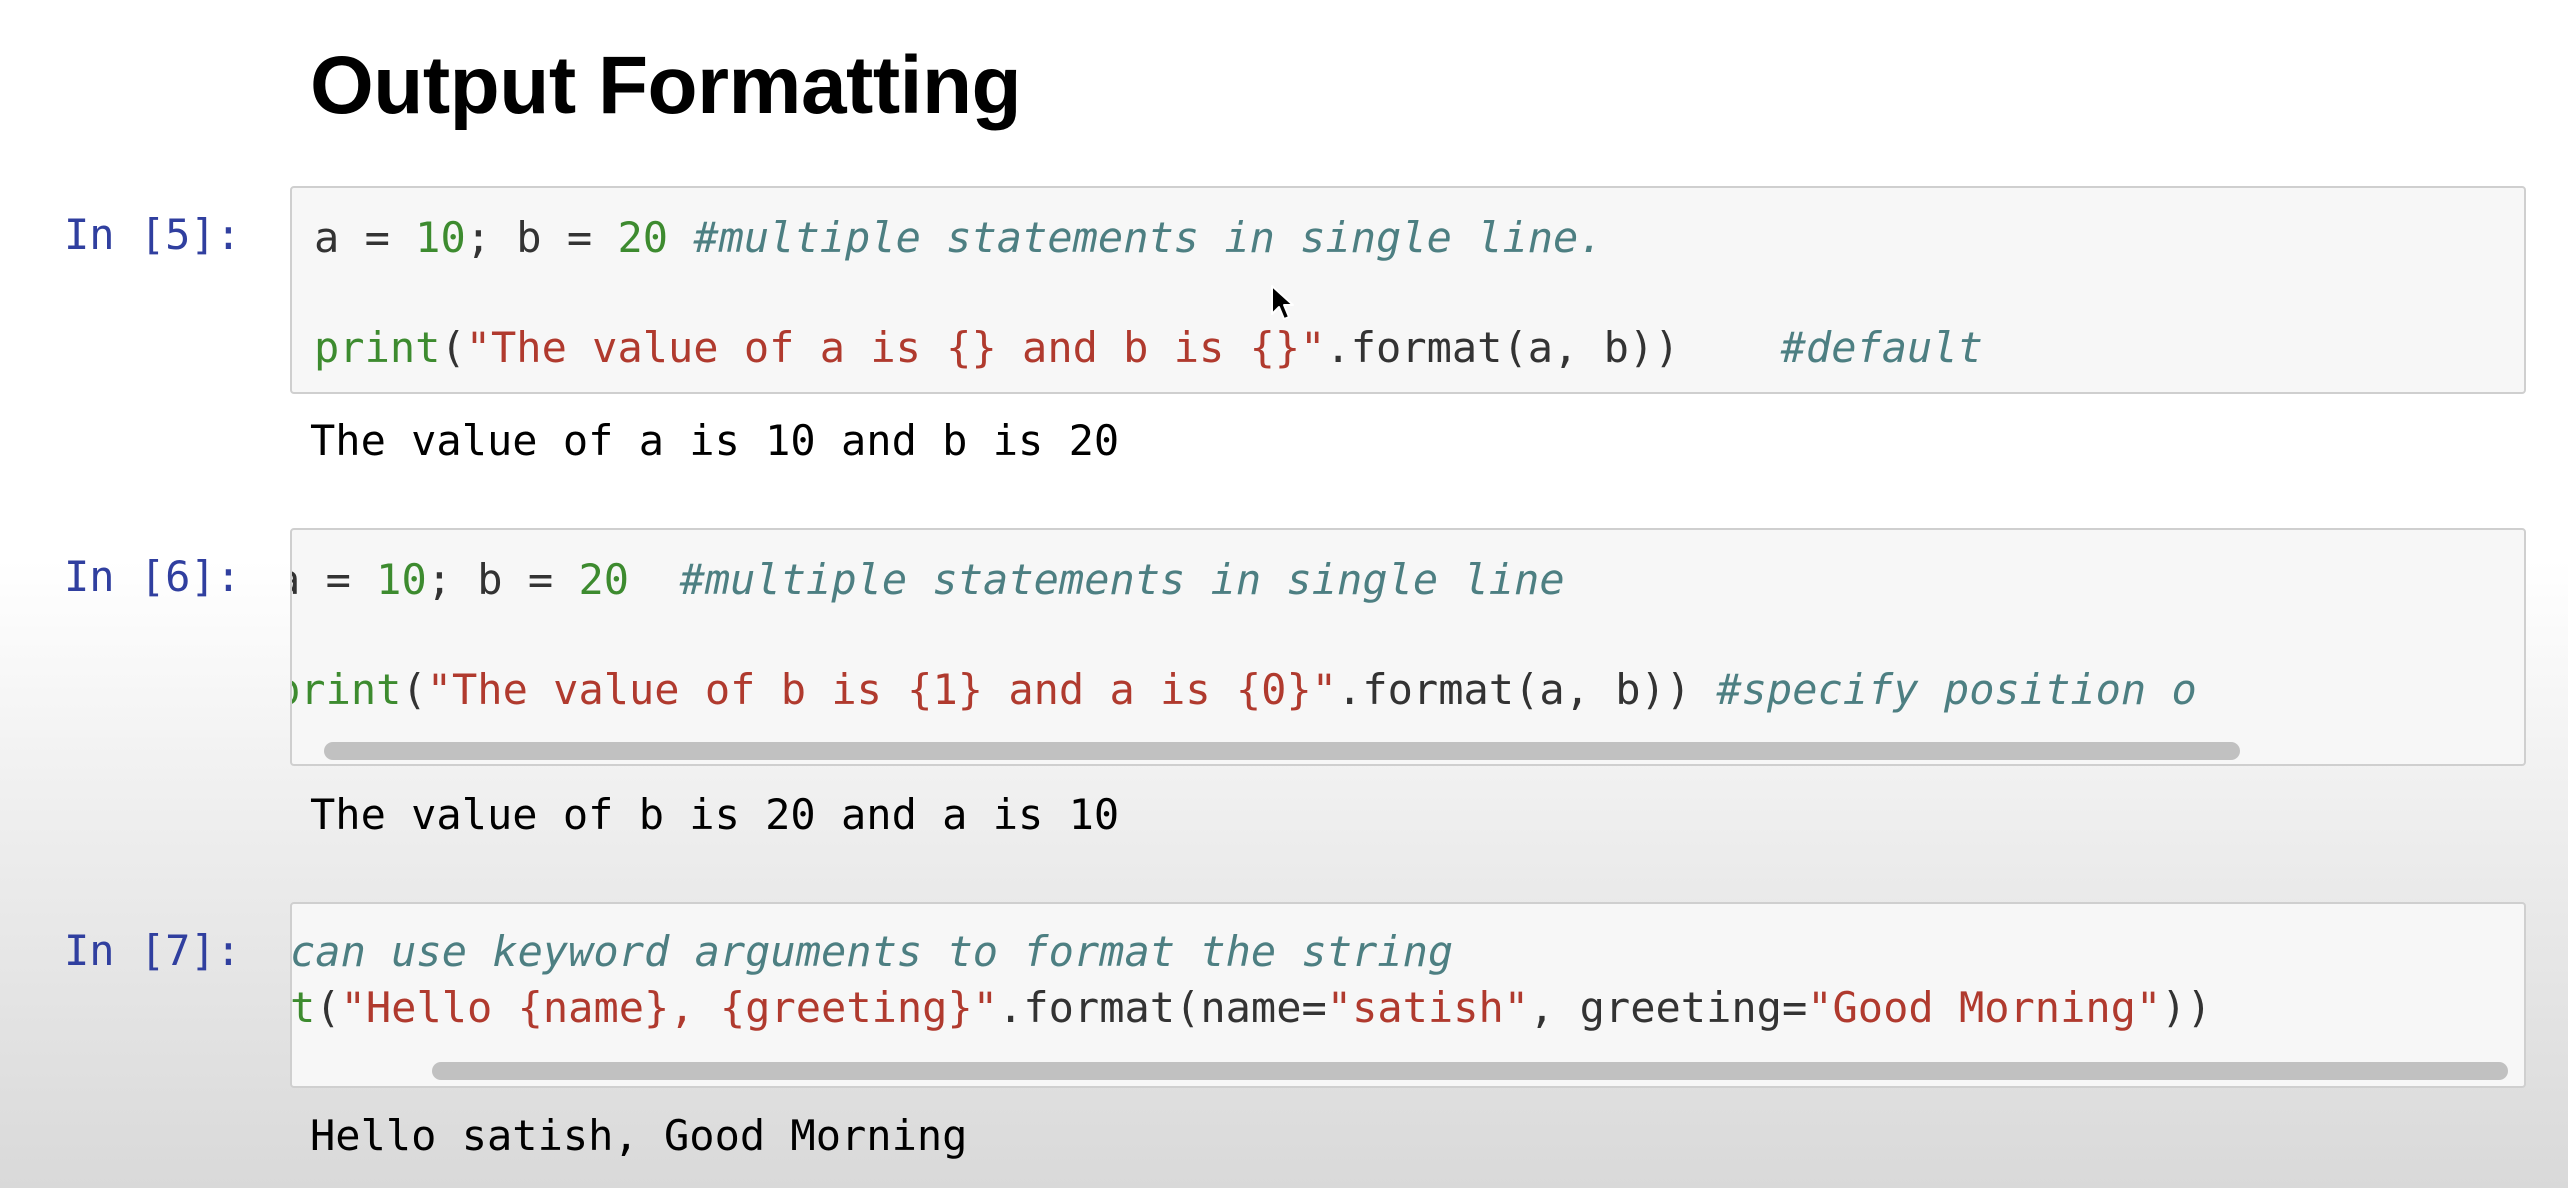  Describe the element at coordinates (153, 950) in the screenshot. I see `cell-prompt: In [7]:` at that location.